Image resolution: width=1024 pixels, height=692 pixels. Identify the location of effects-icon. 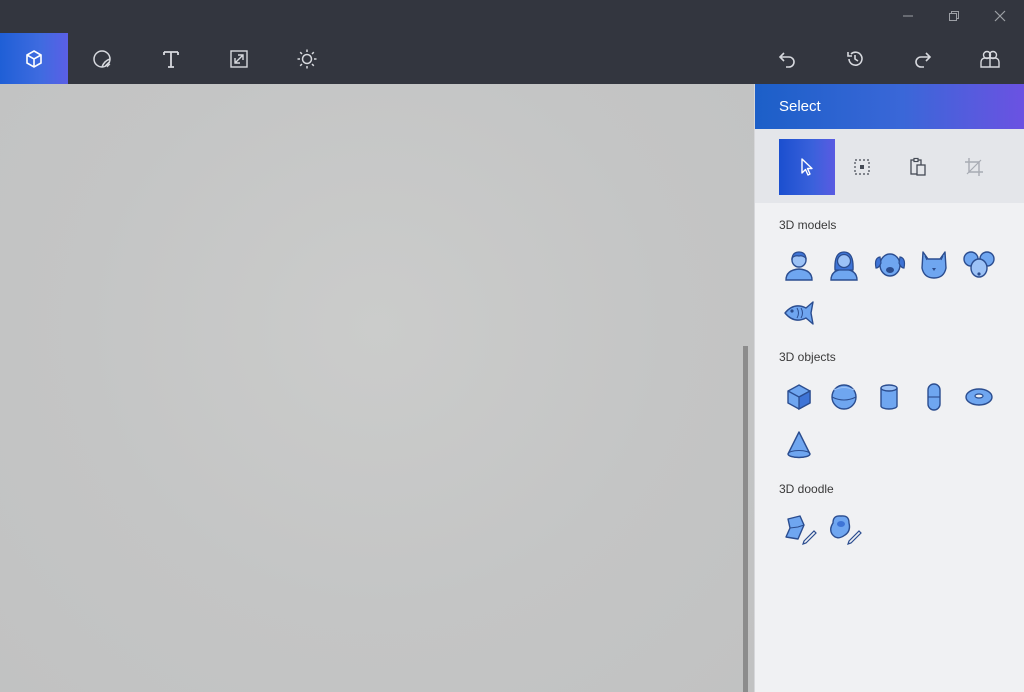
(307, 58).